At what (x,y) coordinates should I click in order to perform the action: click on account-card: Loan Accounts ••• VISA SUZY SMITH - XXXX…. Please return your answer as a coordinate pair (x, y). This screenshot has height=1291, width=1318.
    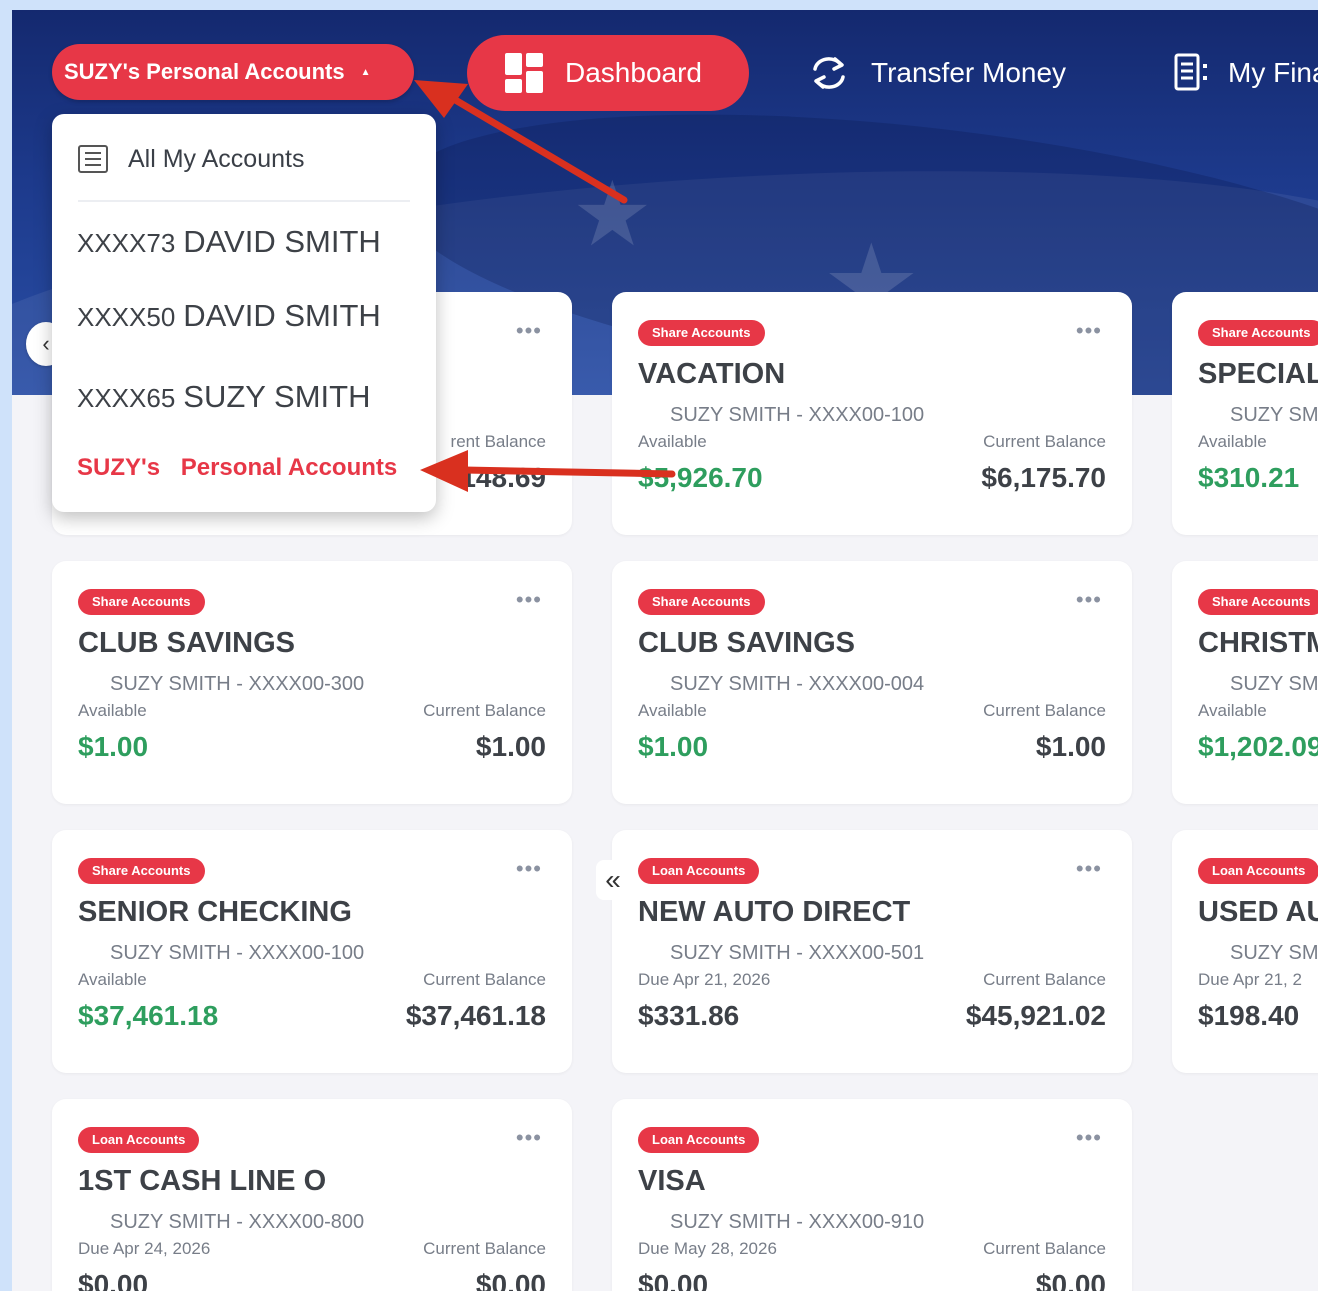
    Looking at the image, I should click on (872, 1195).